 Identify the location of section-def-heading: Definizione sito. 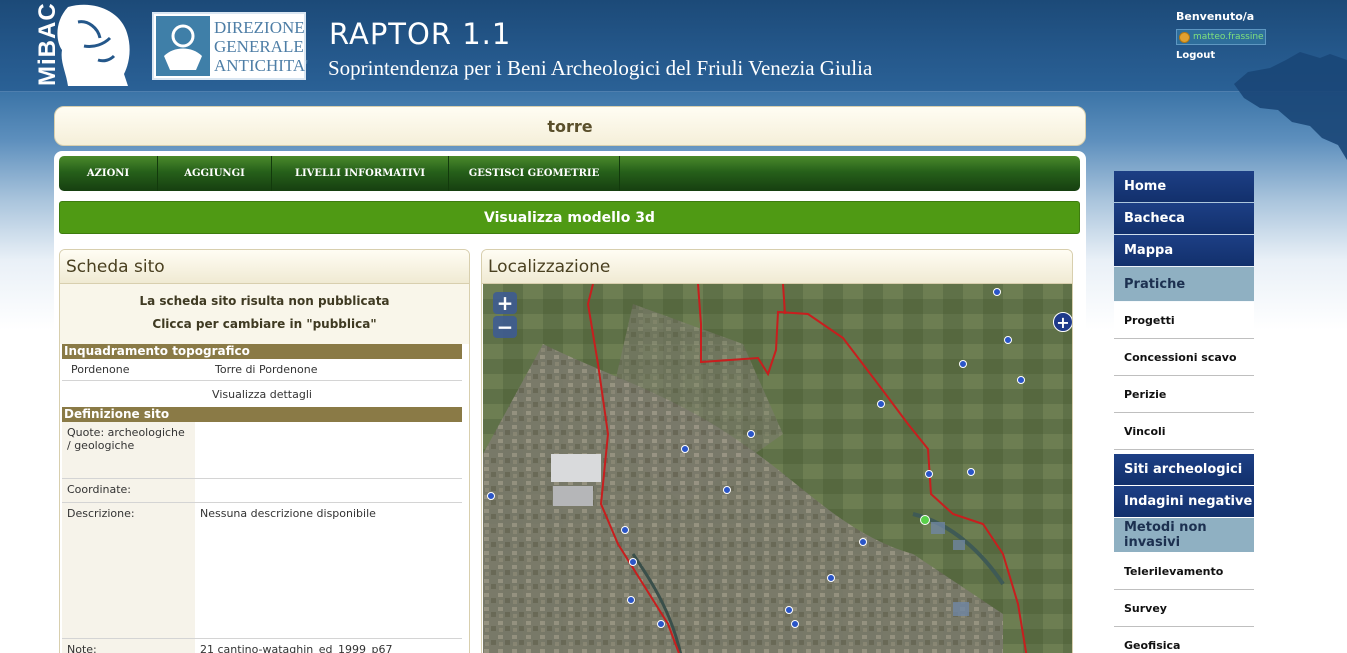
(262, 414).